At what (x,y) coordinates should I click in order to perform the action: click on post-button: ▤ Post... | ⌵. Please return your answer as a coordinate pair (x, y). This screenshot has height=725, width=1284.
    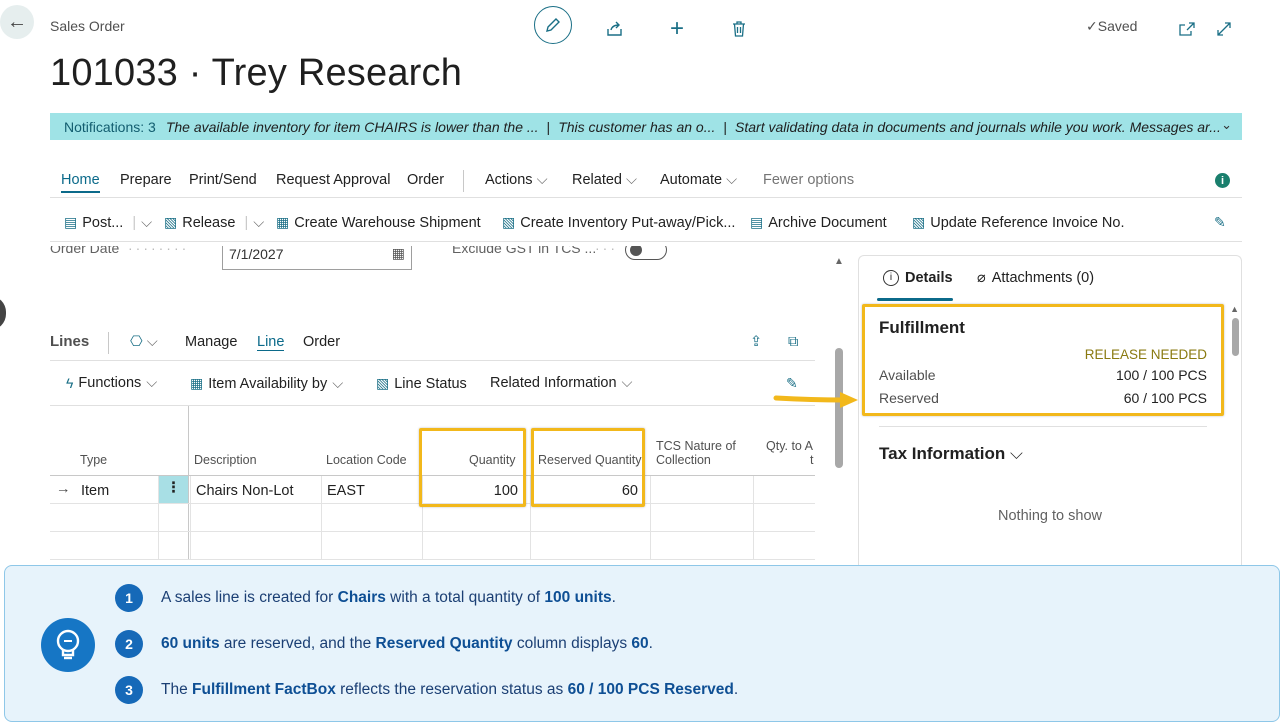
    Looking at the image, I should click on (108, 222).